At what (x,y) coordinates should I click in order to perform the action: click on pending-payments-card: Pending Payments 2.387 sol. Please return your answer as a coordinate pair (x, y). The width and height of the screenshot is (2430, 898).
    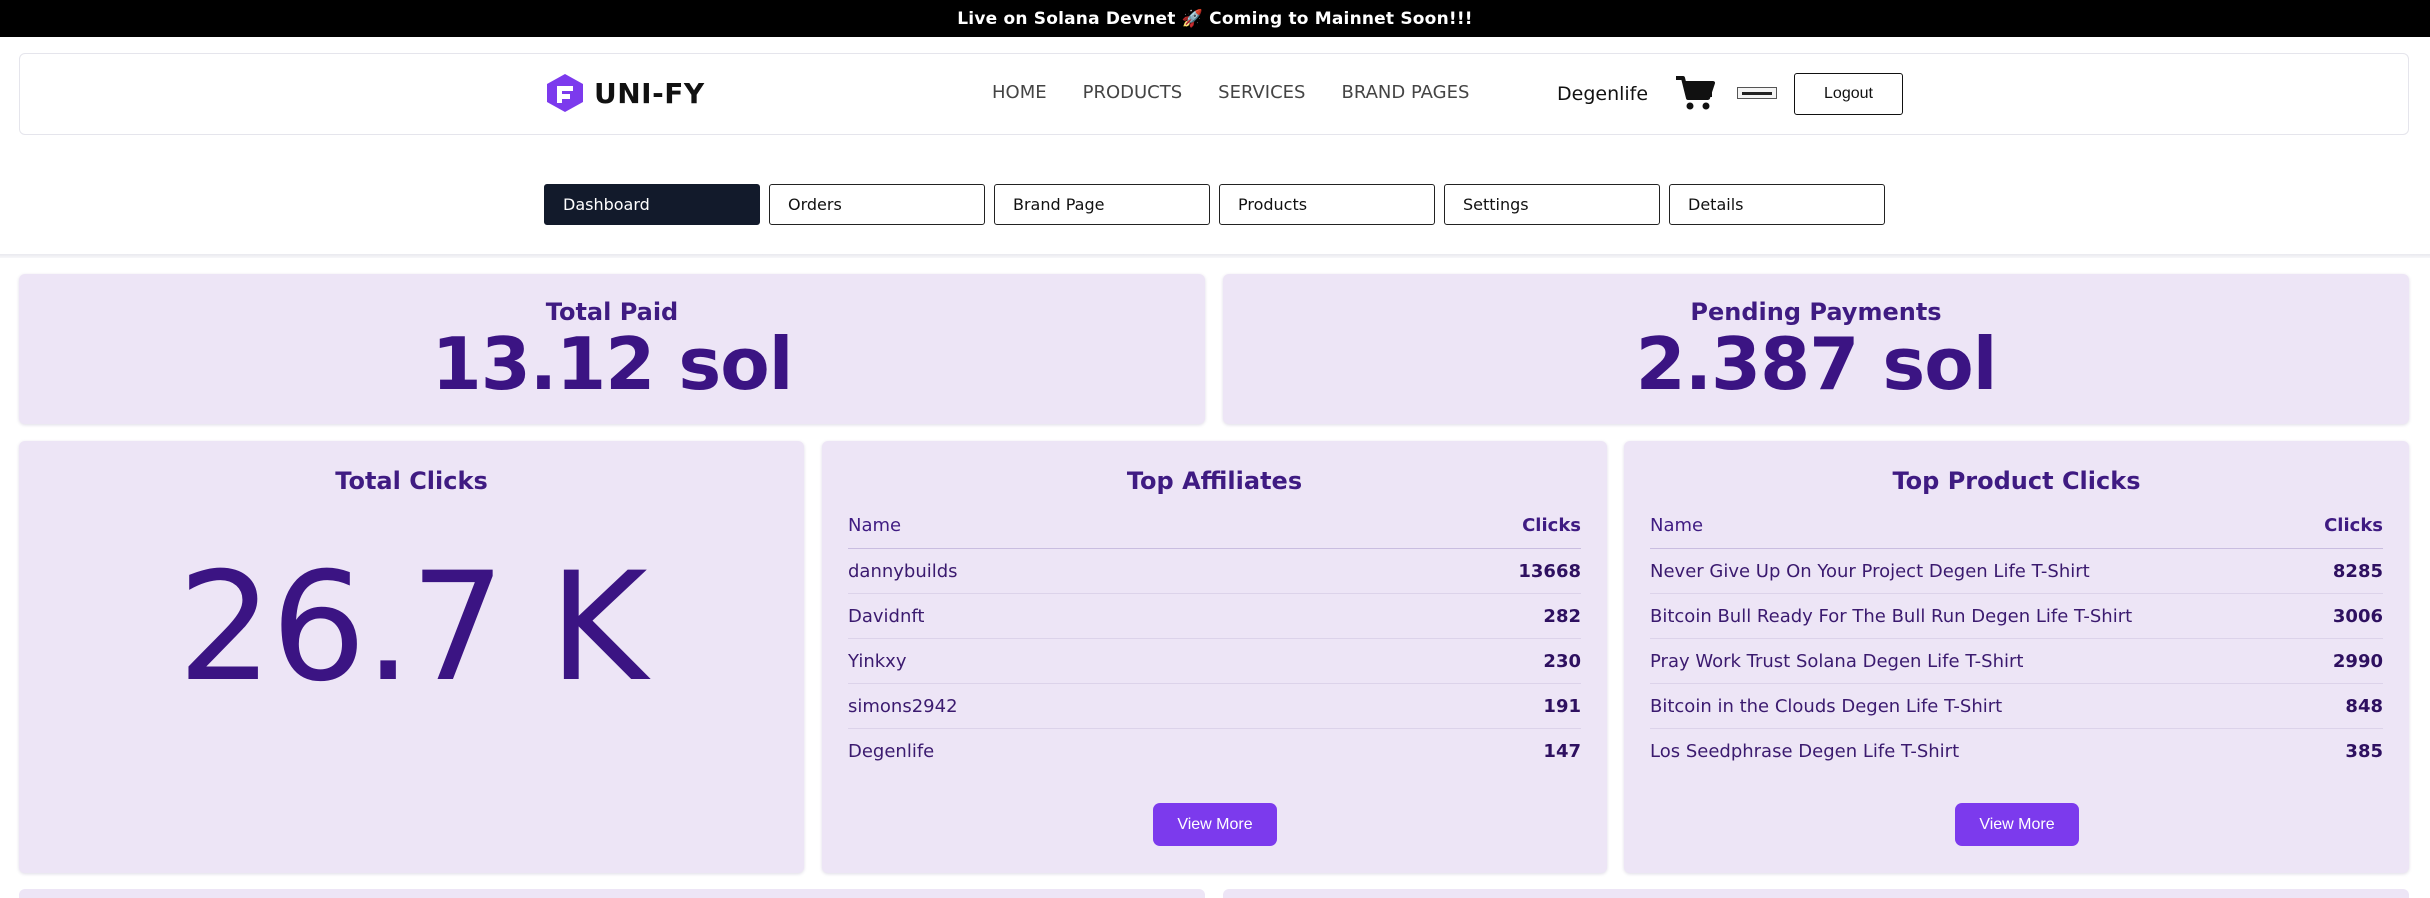
    Looking at the image, I should click on (1816, 349).